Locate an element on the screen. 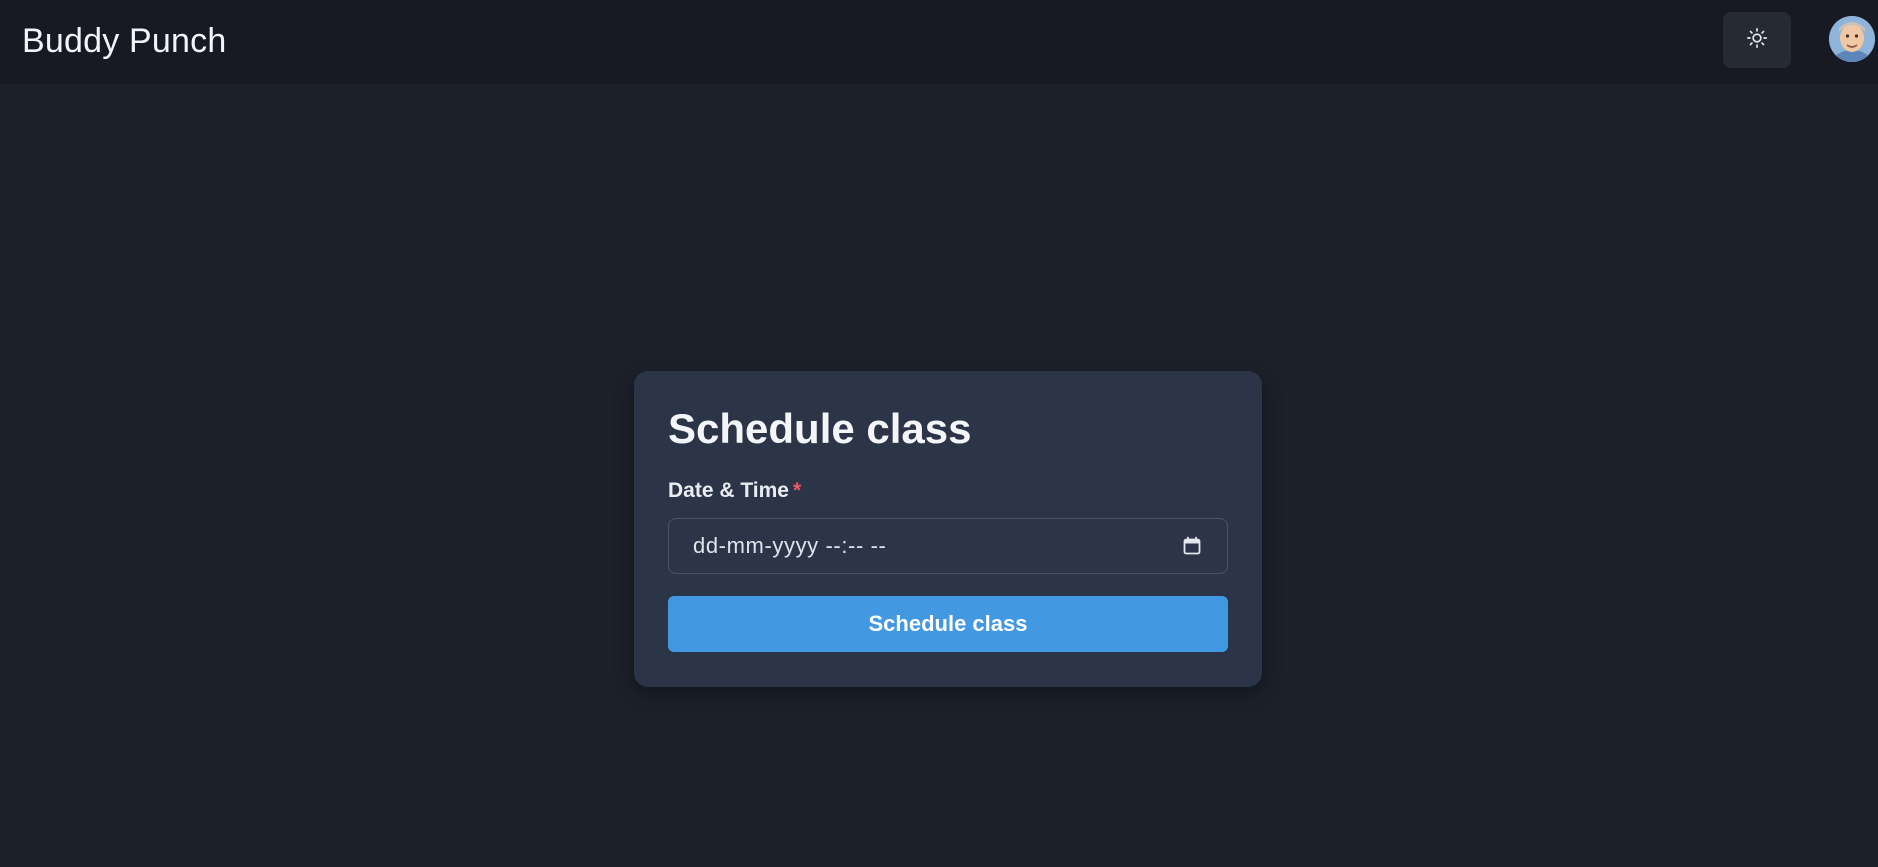  sun-icon is located at coordinates (1757, 40).